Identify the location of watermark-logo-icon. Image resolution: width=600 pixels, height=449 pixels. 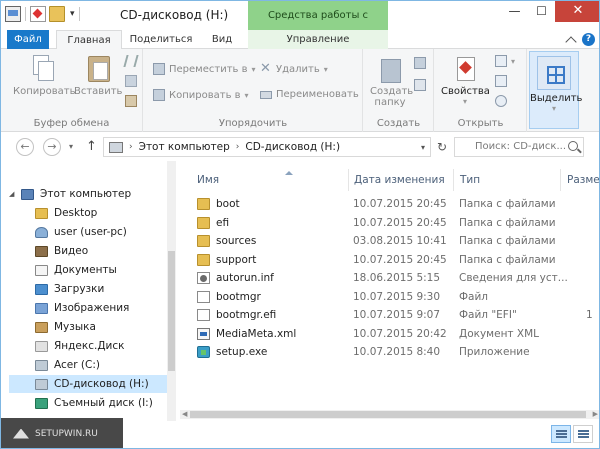
(21, 433).